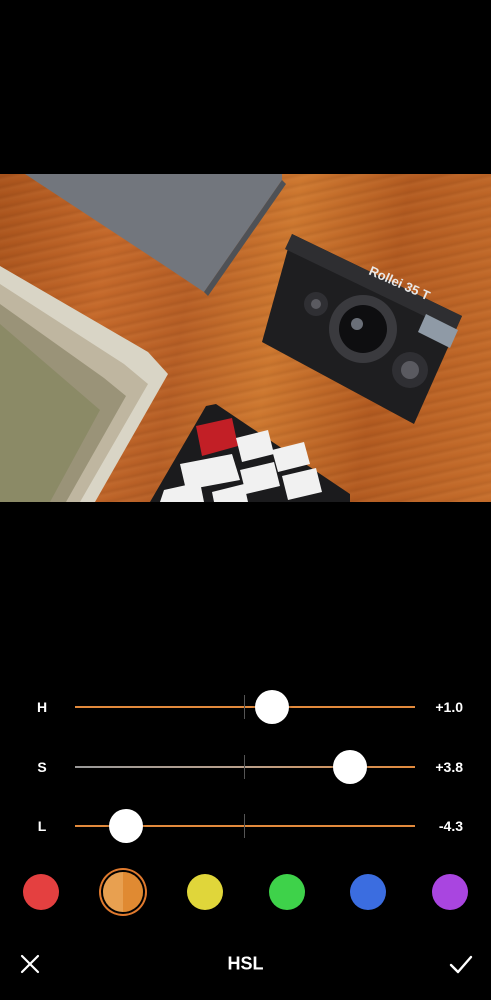 Image resolution: width=491 pixels, height=1000 pixels. I want to click on slider-row-s: S +3.8, so click(245, 767).